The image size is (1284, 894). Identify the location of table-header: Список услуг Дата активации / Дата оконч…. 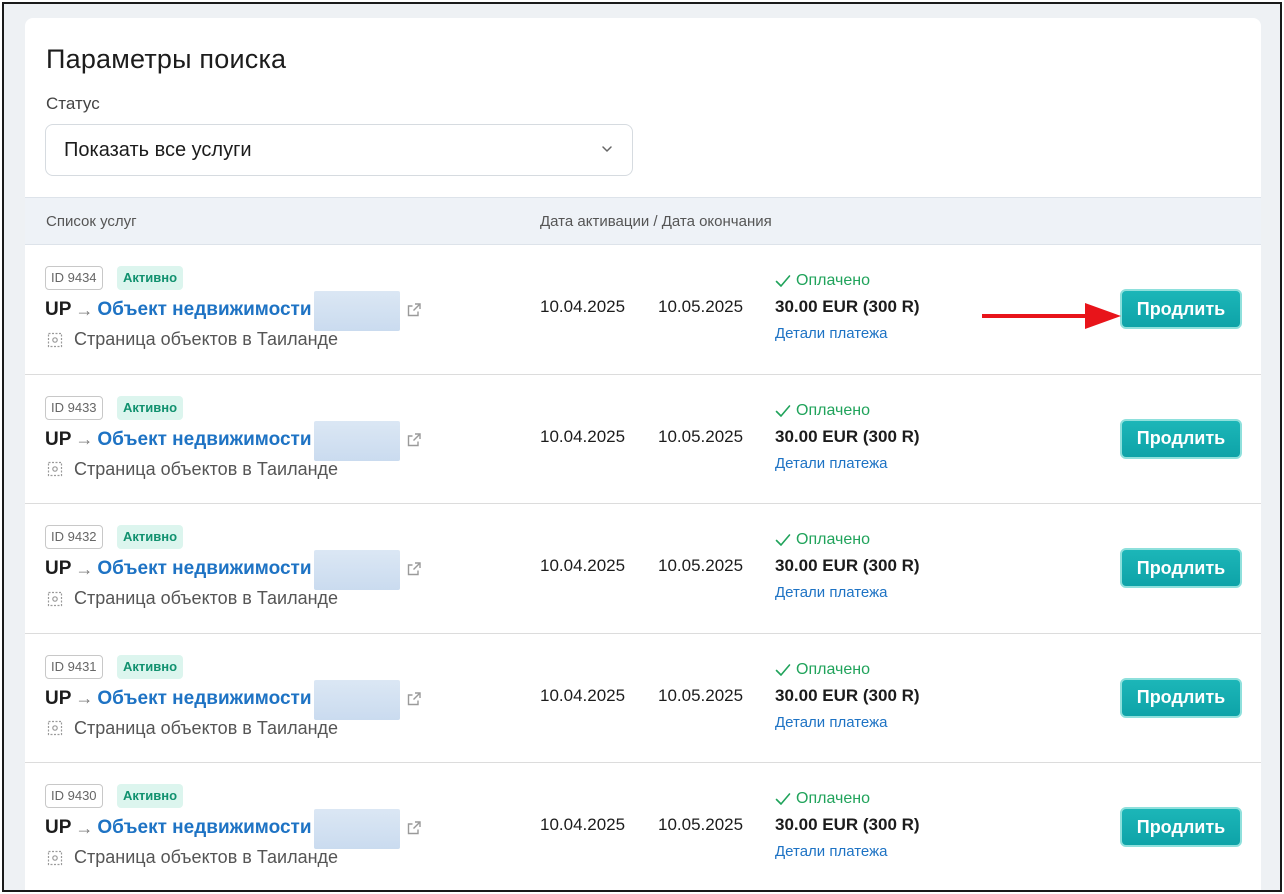
(643, 221).